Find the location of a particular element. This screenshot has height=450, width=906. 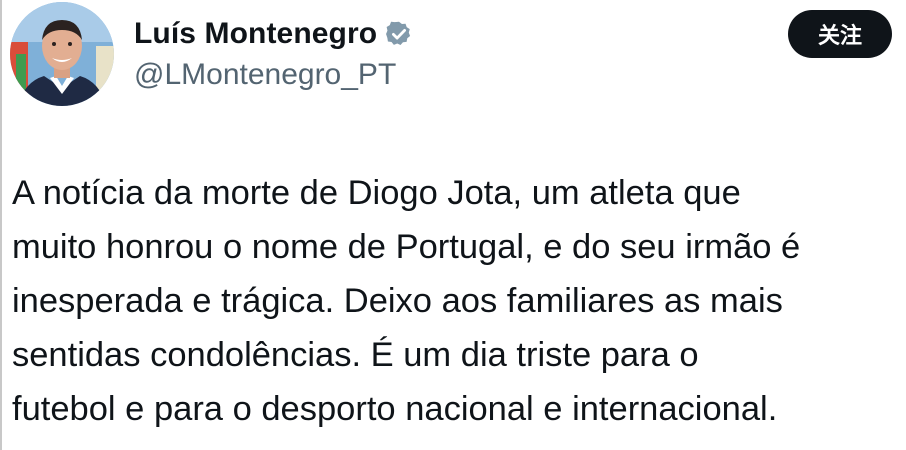

author-display-name: Luís Montenegro is located at coordinates (255, 34).